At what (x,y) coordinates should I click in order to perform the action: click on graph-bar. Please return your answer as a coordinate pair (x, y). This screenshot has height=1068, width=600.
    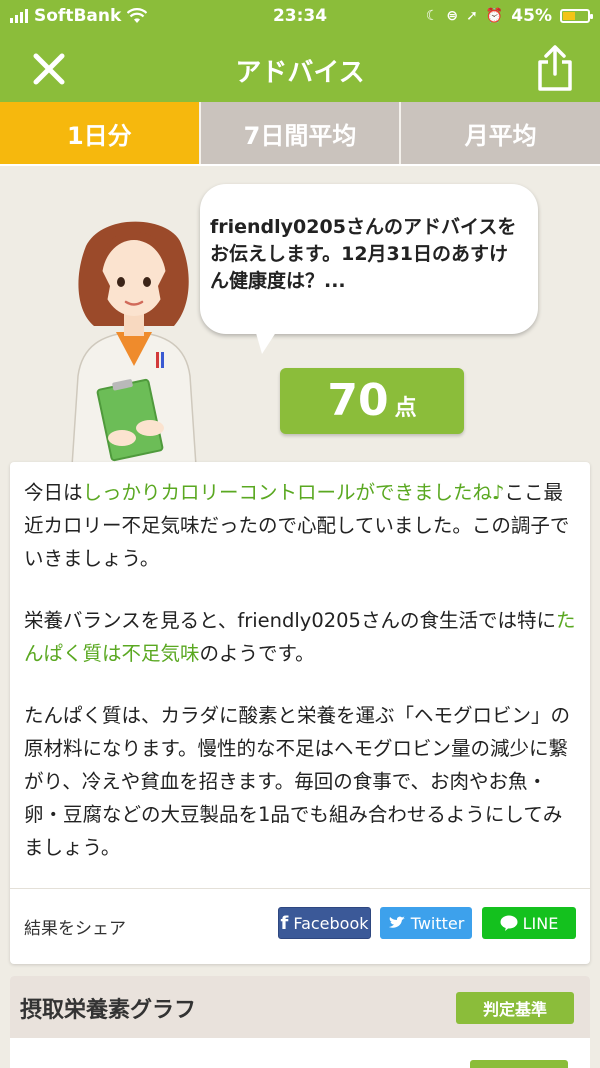
    Looking at the image, I should click on (519, 1064).